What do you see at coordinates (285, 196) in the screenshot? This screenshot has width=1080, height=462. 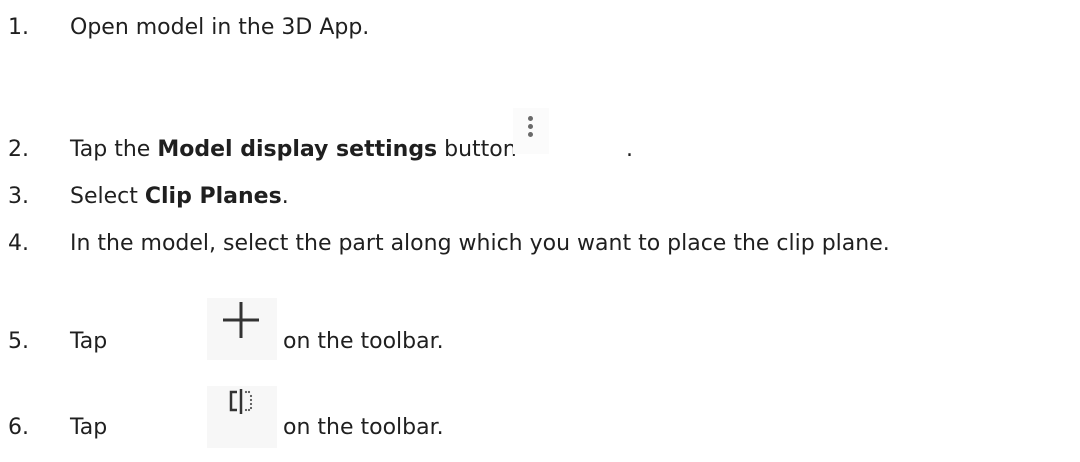 I see `step-text-post: .` at bounding box center [285, 196].